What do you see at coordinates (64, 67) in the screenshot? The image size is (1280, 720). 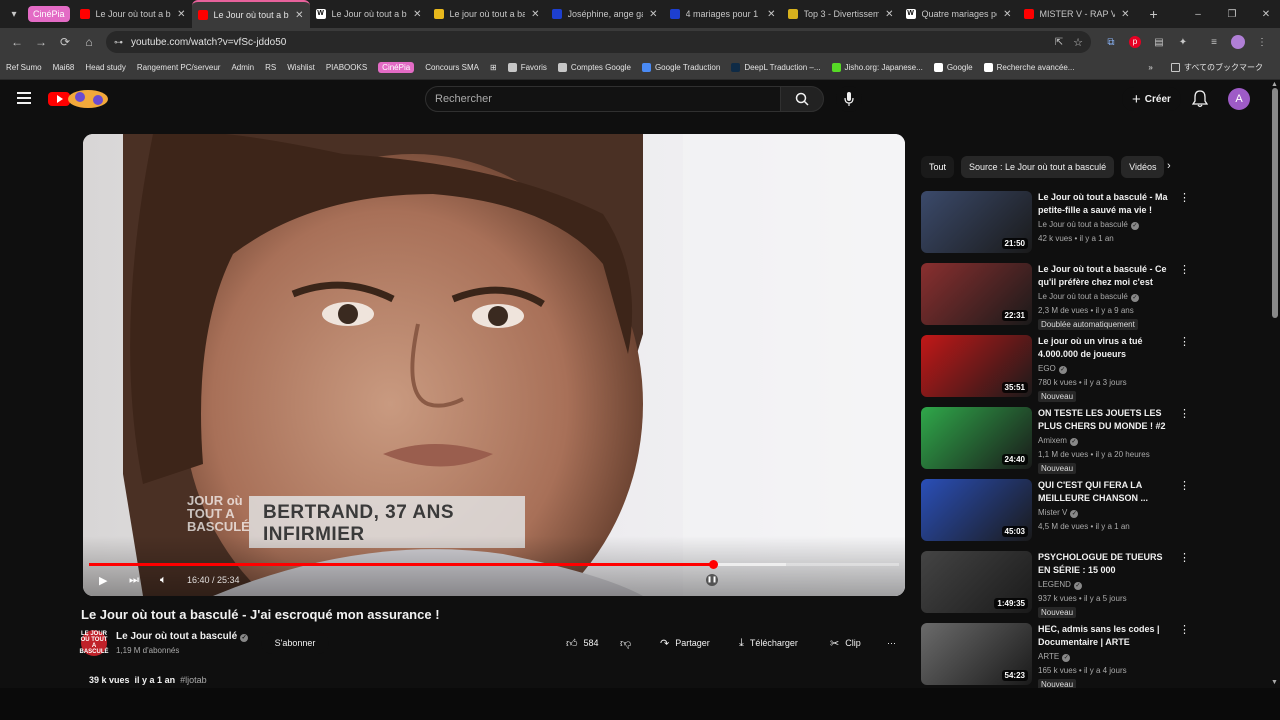 I see `bookmark-item: Mai68` at bounding box center [64, 67].